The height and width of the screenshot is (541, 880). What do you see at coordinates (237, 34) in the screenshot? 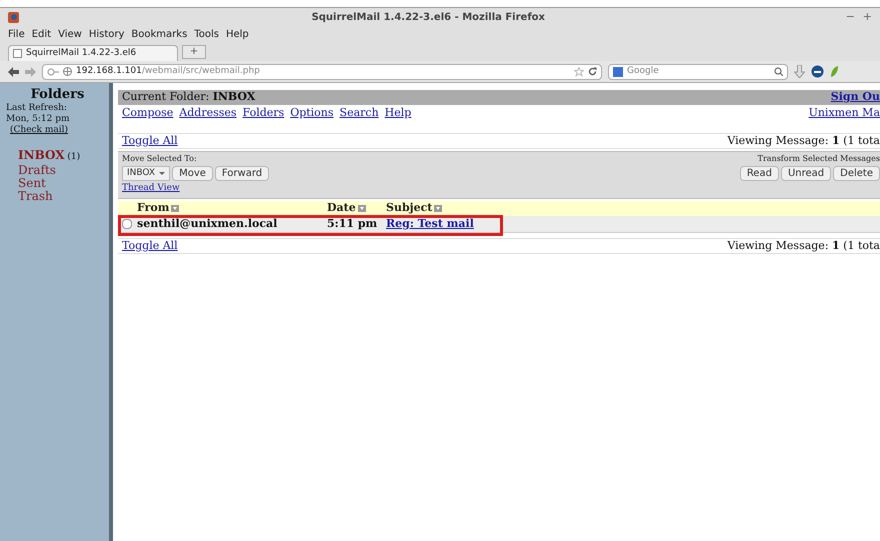
I see `menu-item: Help` at bounding box center [237, 34].